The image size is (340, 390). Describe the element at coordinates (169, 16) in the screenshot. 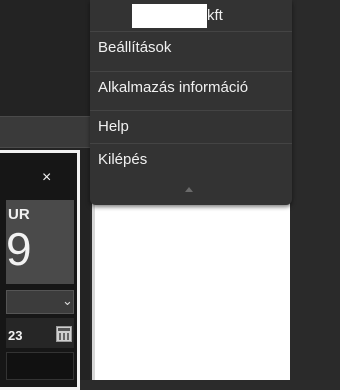

I see `redacted-company-name` at that location.